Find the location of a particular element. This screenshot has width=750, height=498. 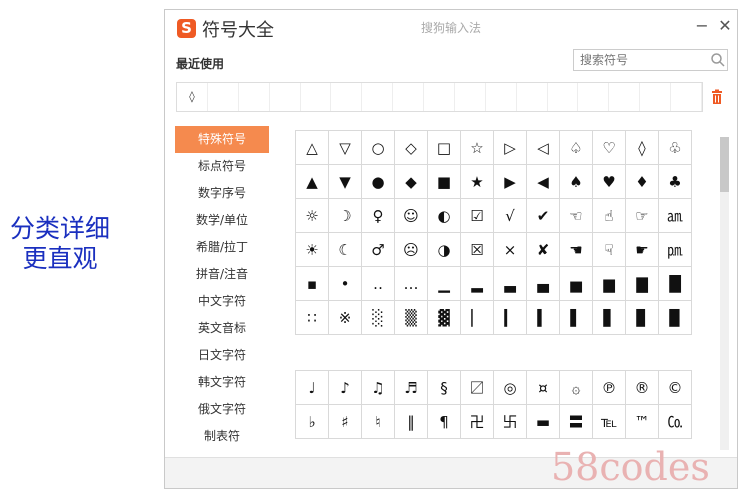

symbol-cell: ✔ is located at coordinates (543, 215).